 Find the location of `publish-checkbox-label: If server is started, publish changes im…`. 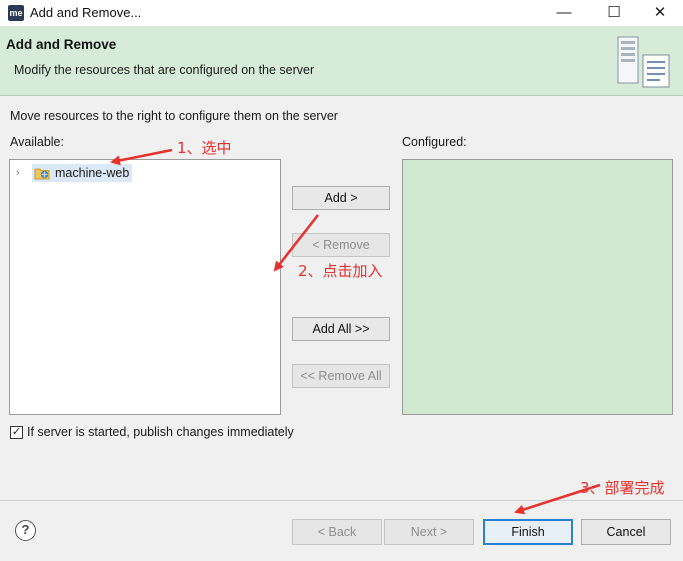

publish-checkbox-label: If server is started, publish changes im… is located at coordinates (160, 432).